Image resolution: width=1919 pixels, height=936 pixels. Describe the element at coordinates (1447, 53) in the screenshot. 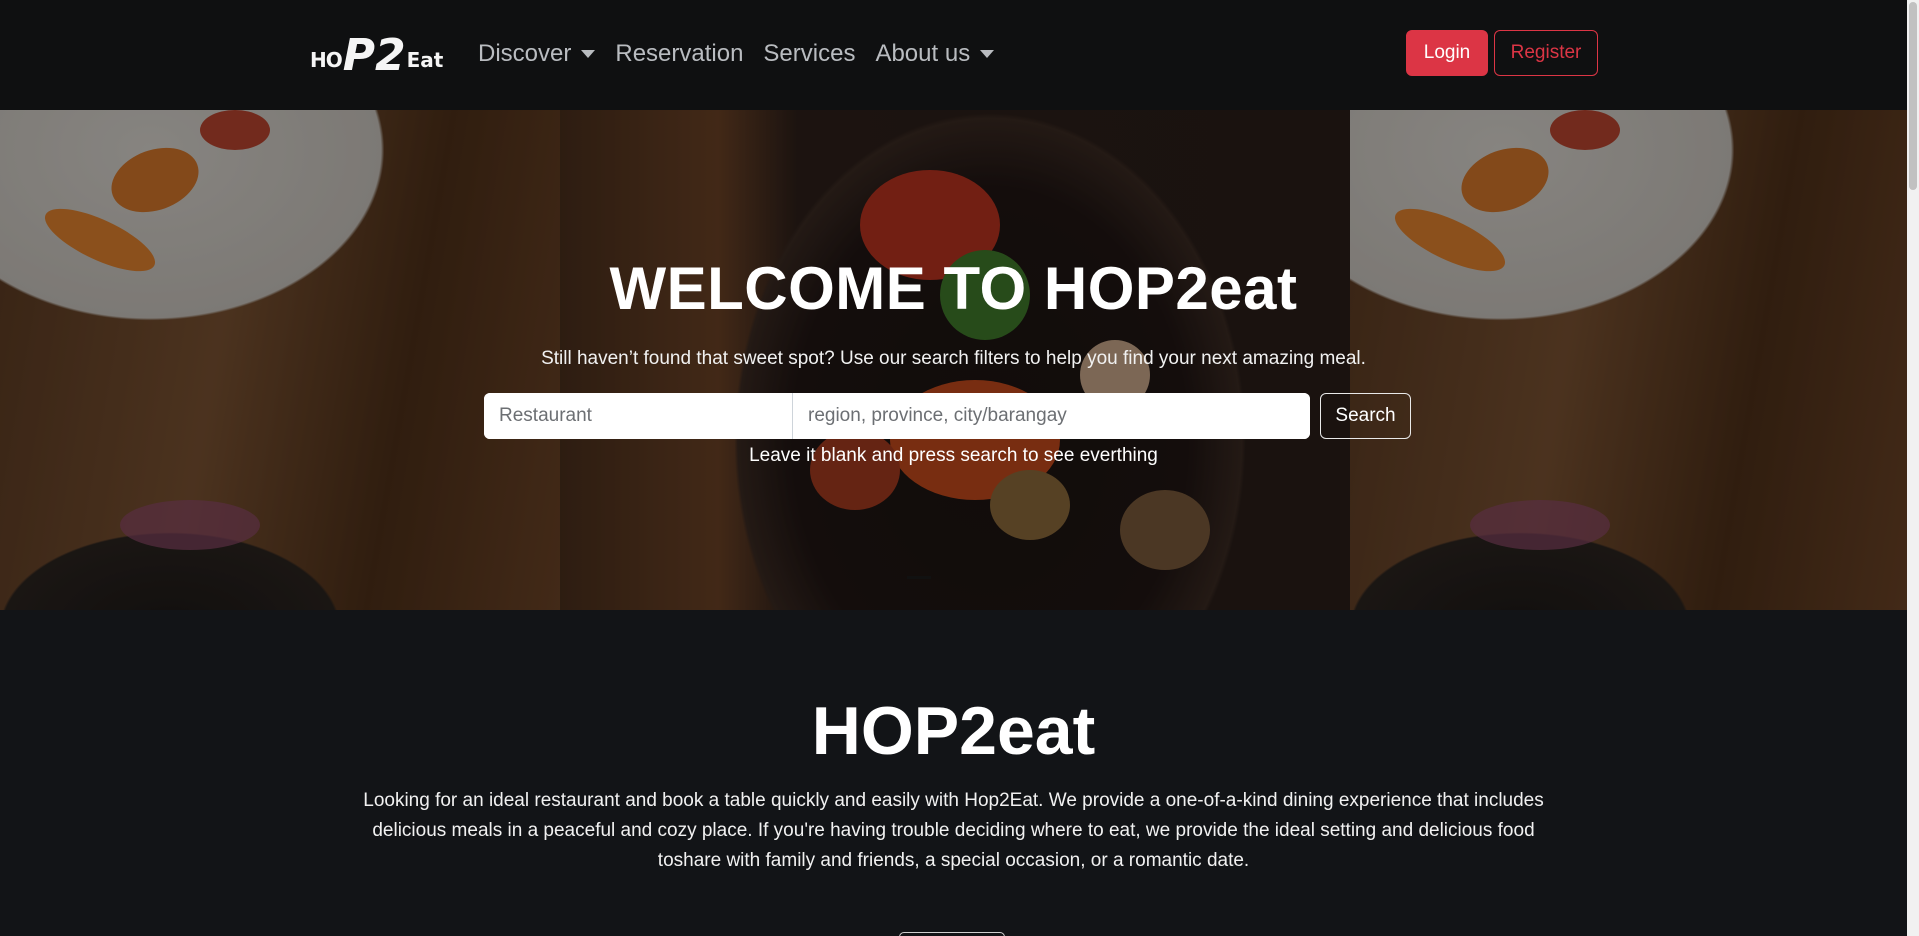

I see `login-button: Login` at that location.